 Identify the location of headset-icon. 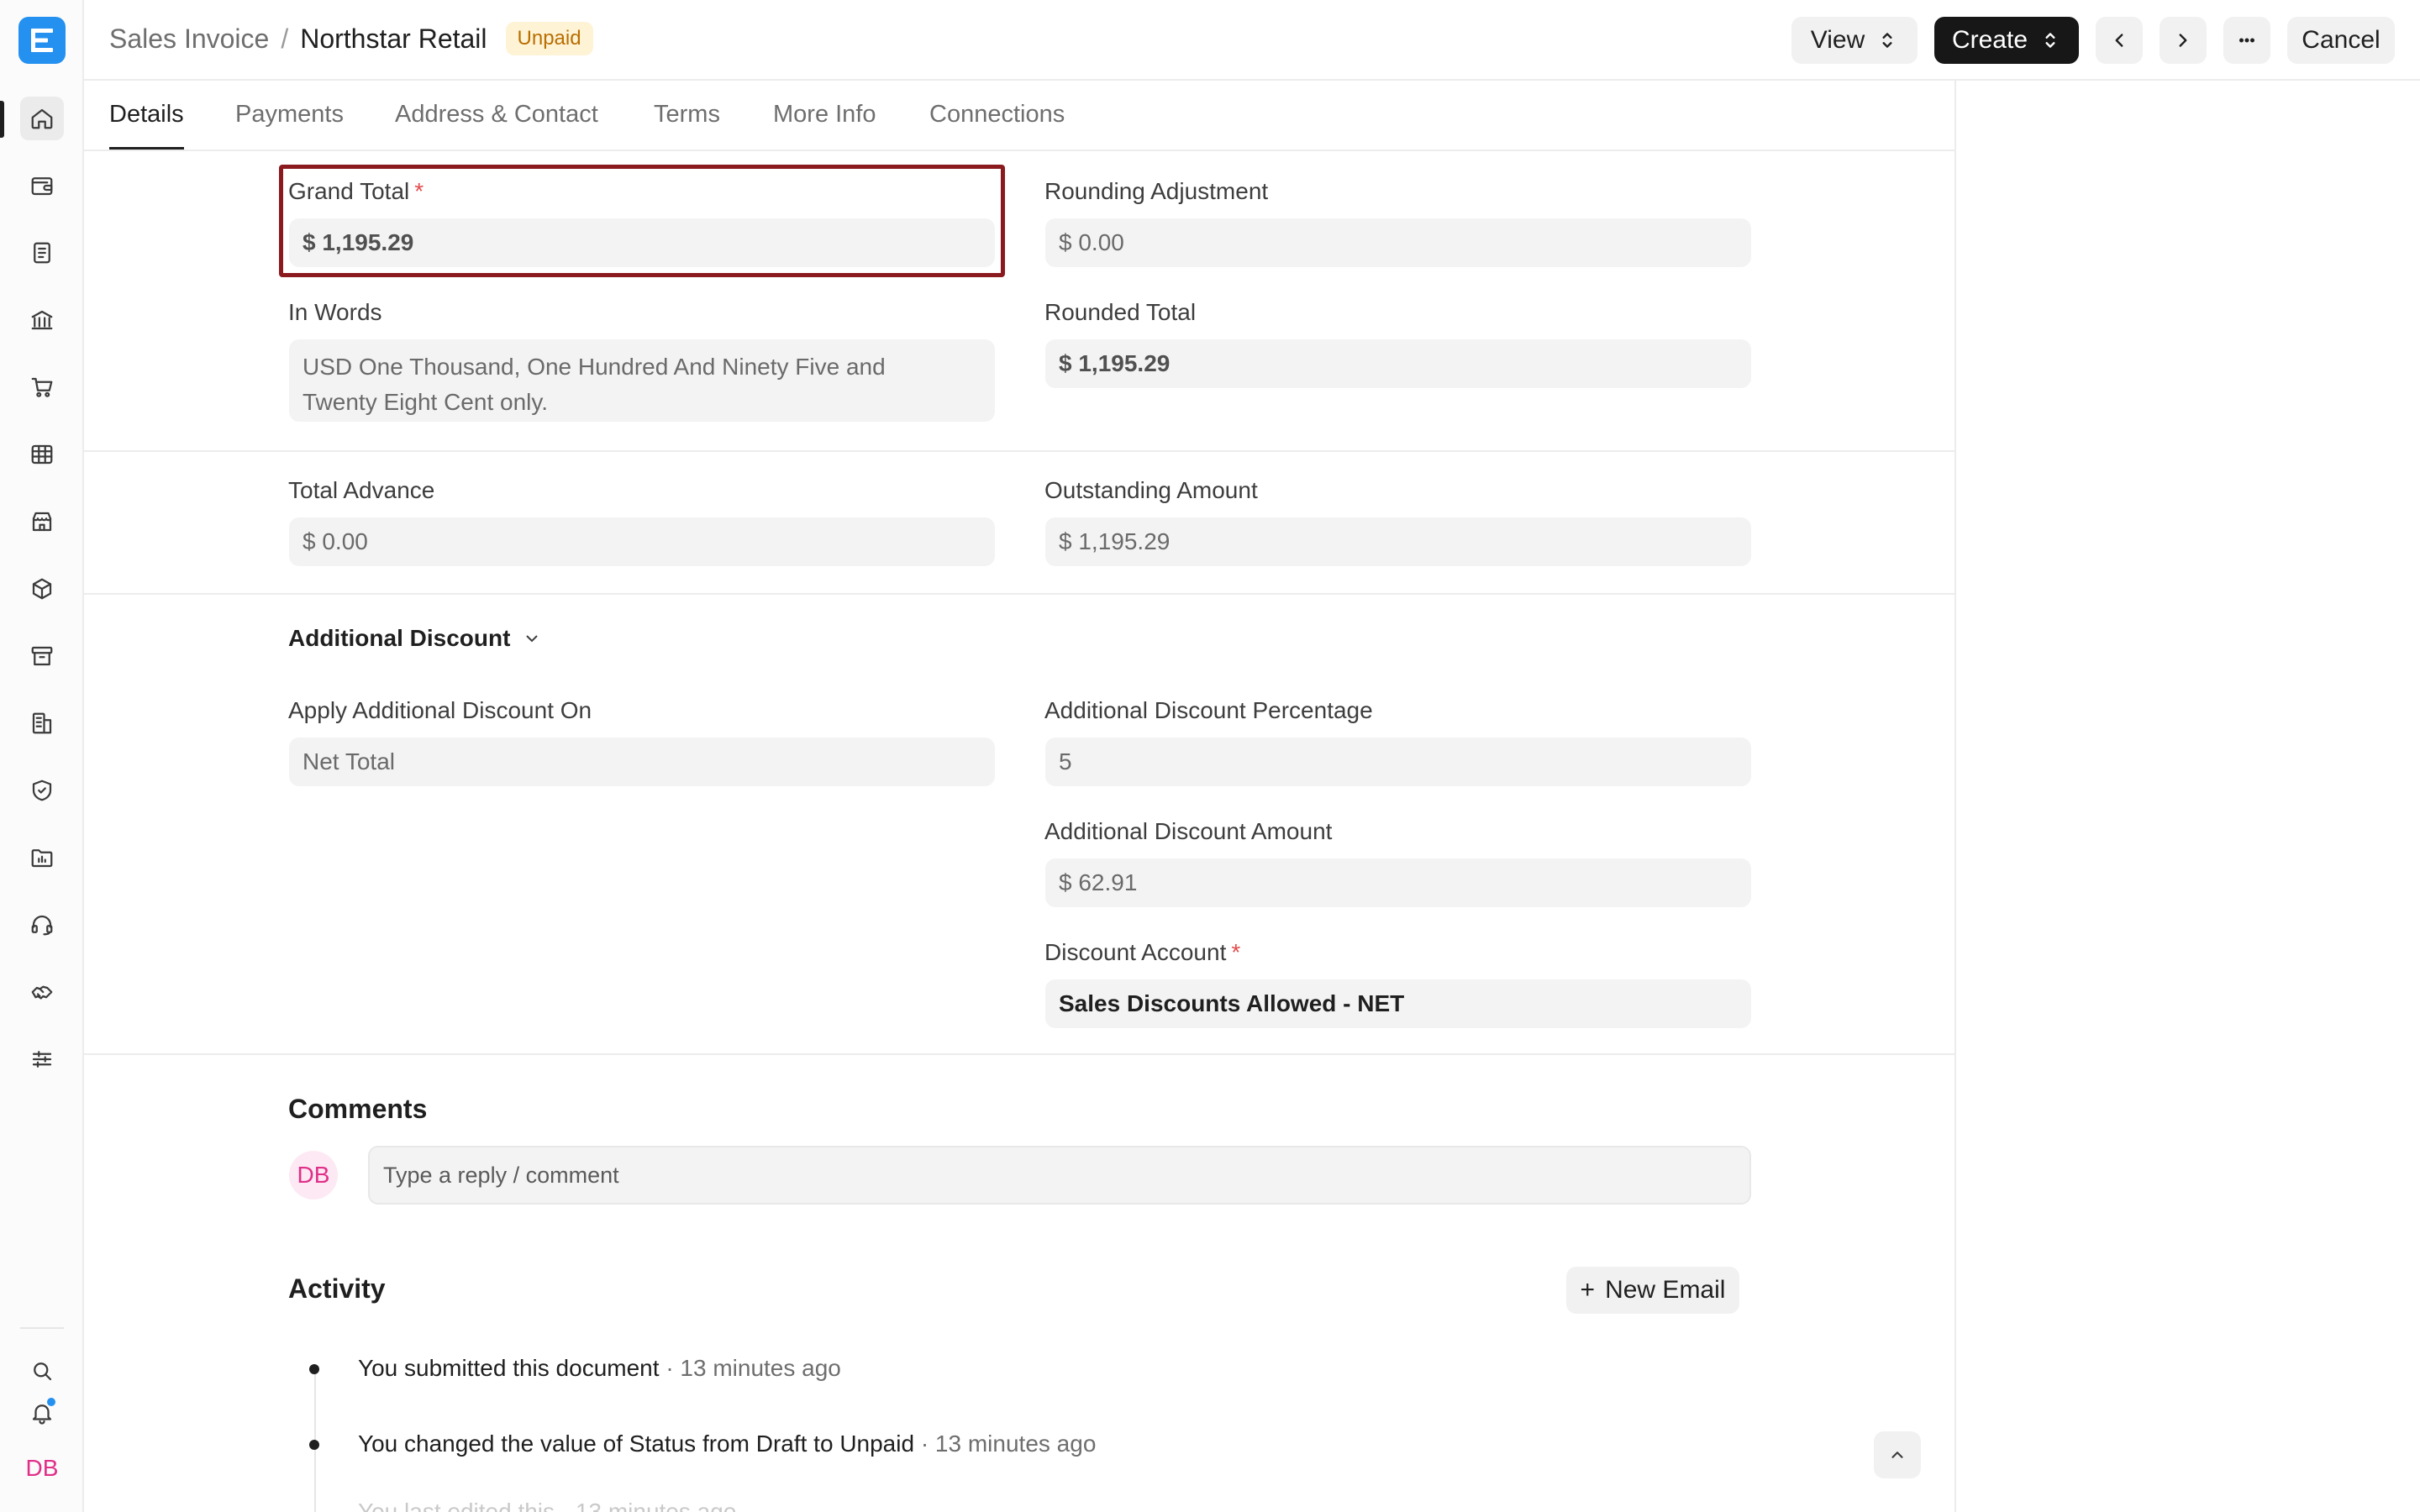
(42, 925).